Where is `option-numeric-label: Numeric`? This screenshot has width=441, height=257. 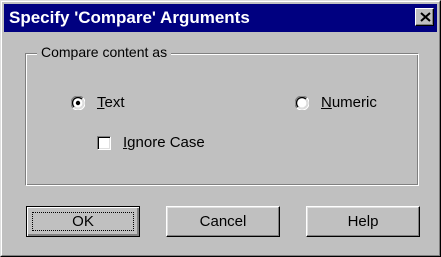 option-numeric-label: Numeric is located at coordinates (349, 103).